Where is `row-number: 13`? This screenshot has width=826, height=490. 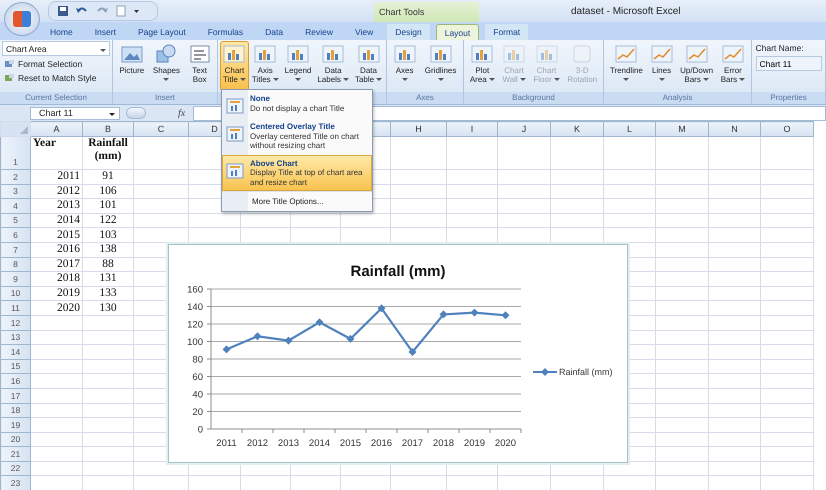 row-number: 13 is located at coordinates (15, 337).